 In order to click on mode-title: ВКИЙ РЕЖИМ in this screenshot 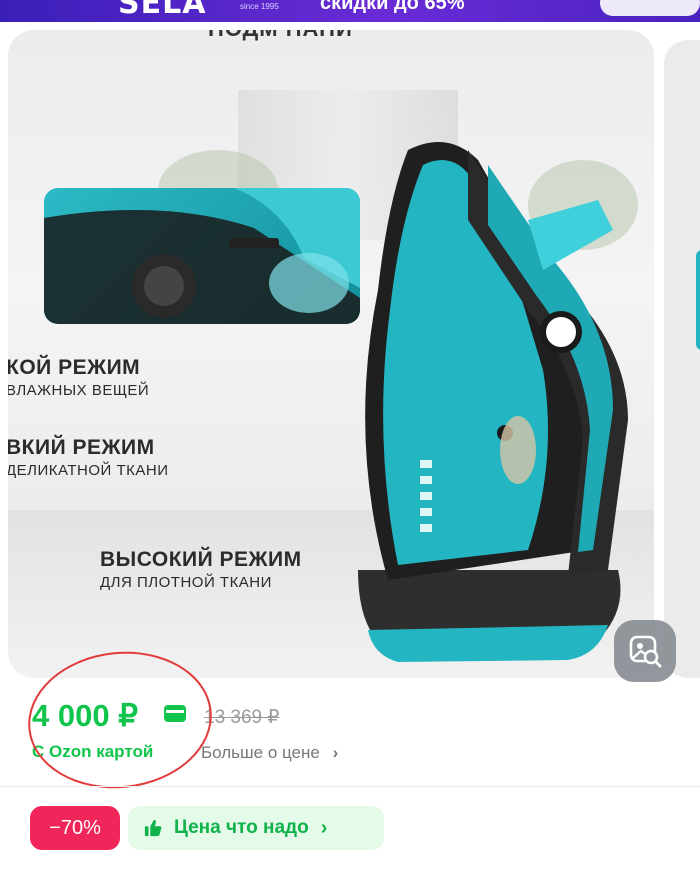, I will do `click(81, 447)`.